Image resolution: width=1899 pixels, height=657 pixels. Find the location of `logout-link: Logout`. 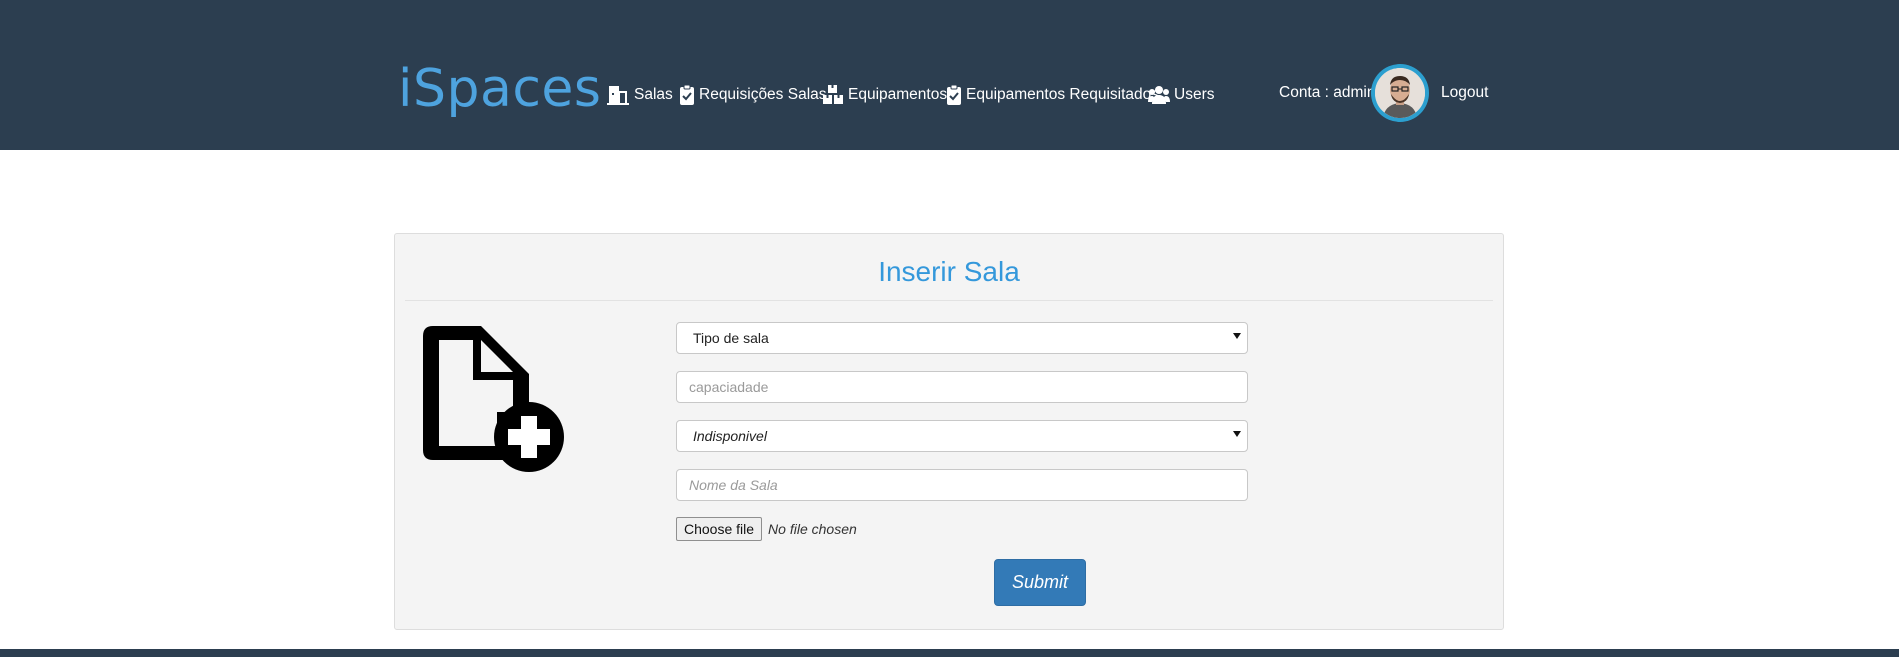

logout-link: Logout is located at coordinates (1464, 93).